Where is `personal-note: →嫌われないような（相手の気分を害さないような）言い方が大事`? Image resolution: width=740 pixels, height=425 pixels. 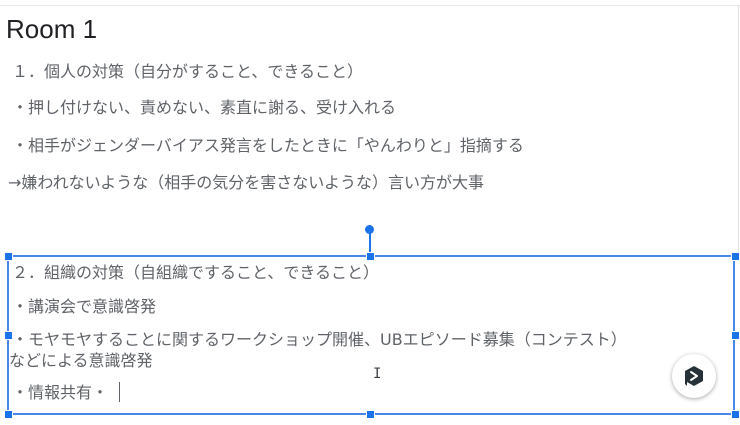
personal-note: →嫌われないような（相手の気分を害さないような）言い方が大事 is located at coordinates (246, 182).